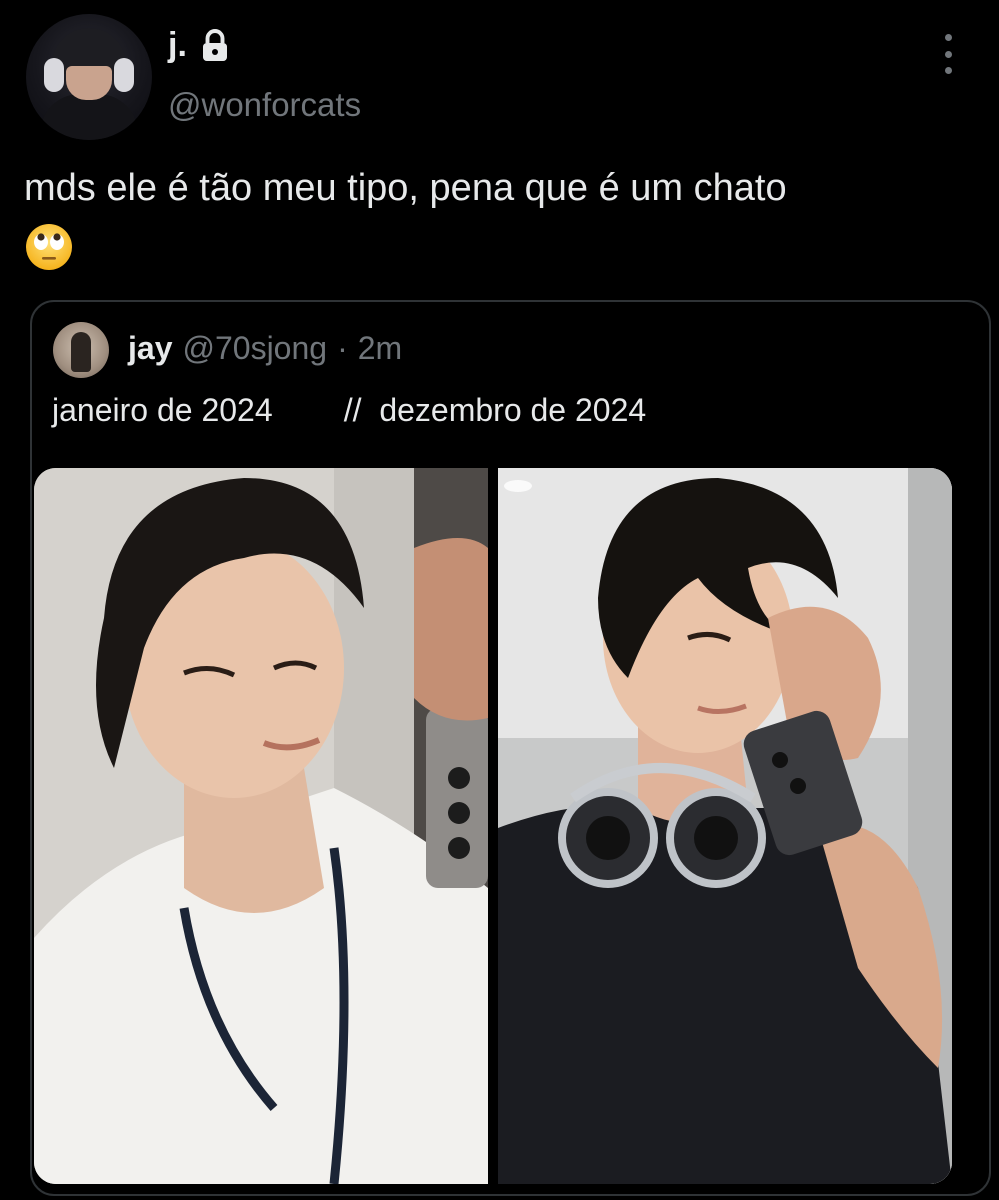 The width and height of the screenshot is (999, 1200). What do you see at coordinates (49, 247) in the screenshot?
I see `face-with-rolling-eyes-icon` at bounding box center [49, 247].